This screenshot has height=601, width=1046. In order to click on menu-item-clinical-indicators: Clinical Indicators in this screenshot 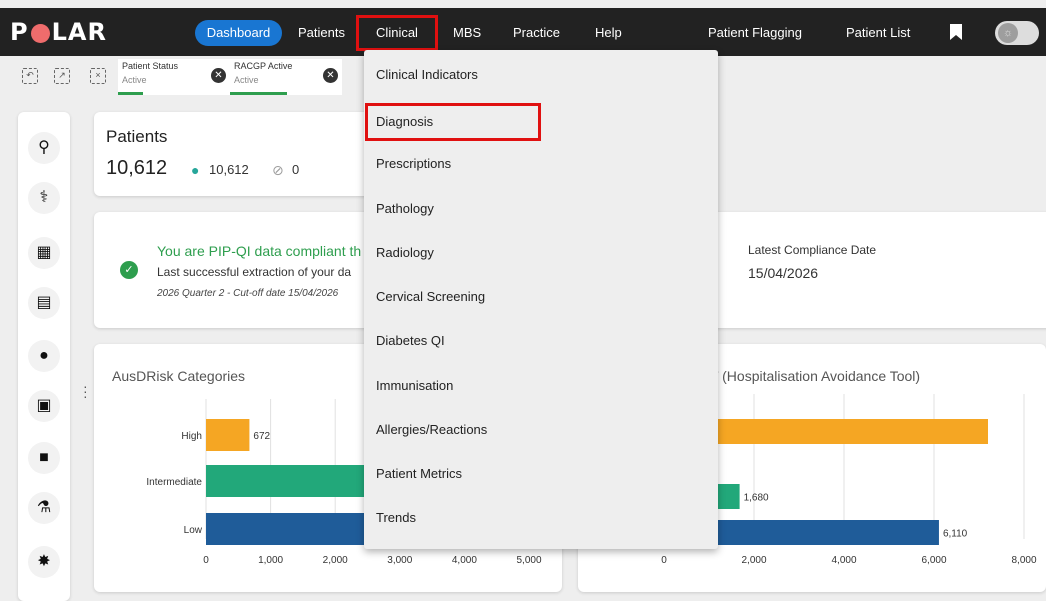, I will do `click(427, 75)`.